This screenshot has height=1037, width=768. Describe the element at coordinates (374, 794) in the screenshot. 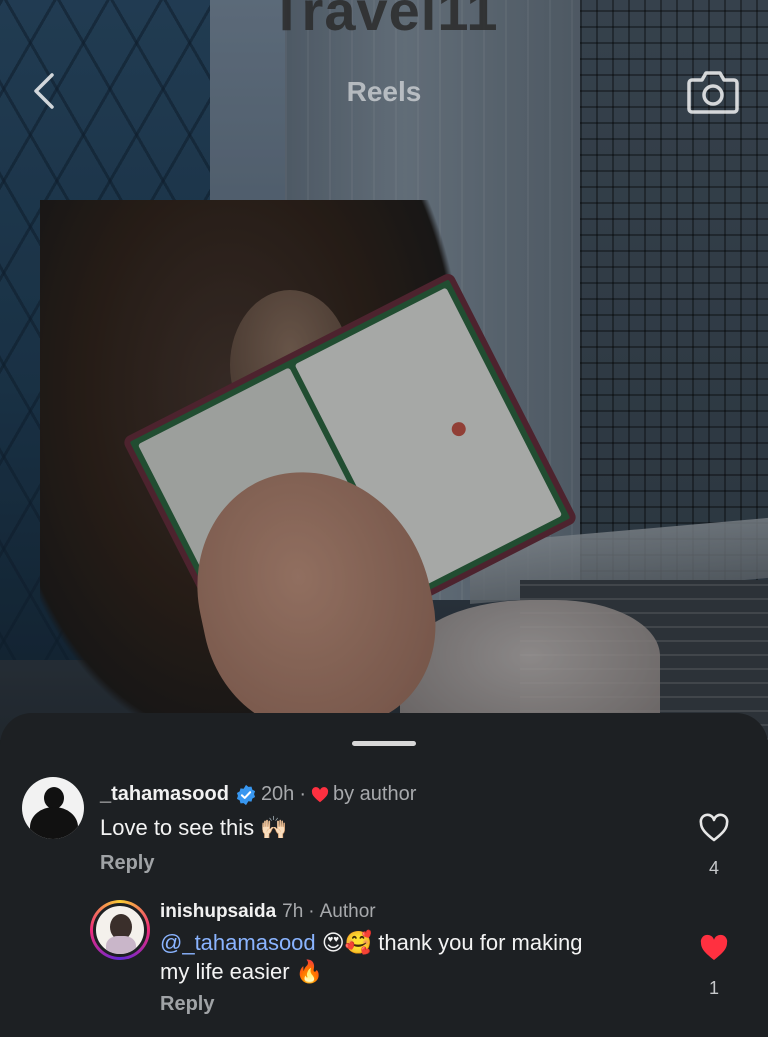

I see `liked-by-author-label: by author` at that location.